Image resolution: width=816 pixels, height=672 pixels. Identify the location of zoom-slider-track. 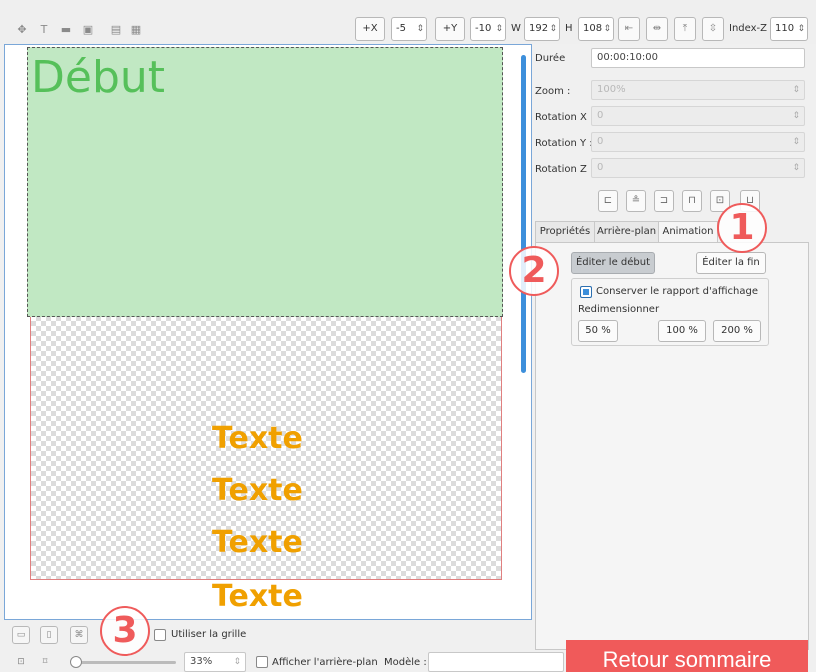
(126, 662).